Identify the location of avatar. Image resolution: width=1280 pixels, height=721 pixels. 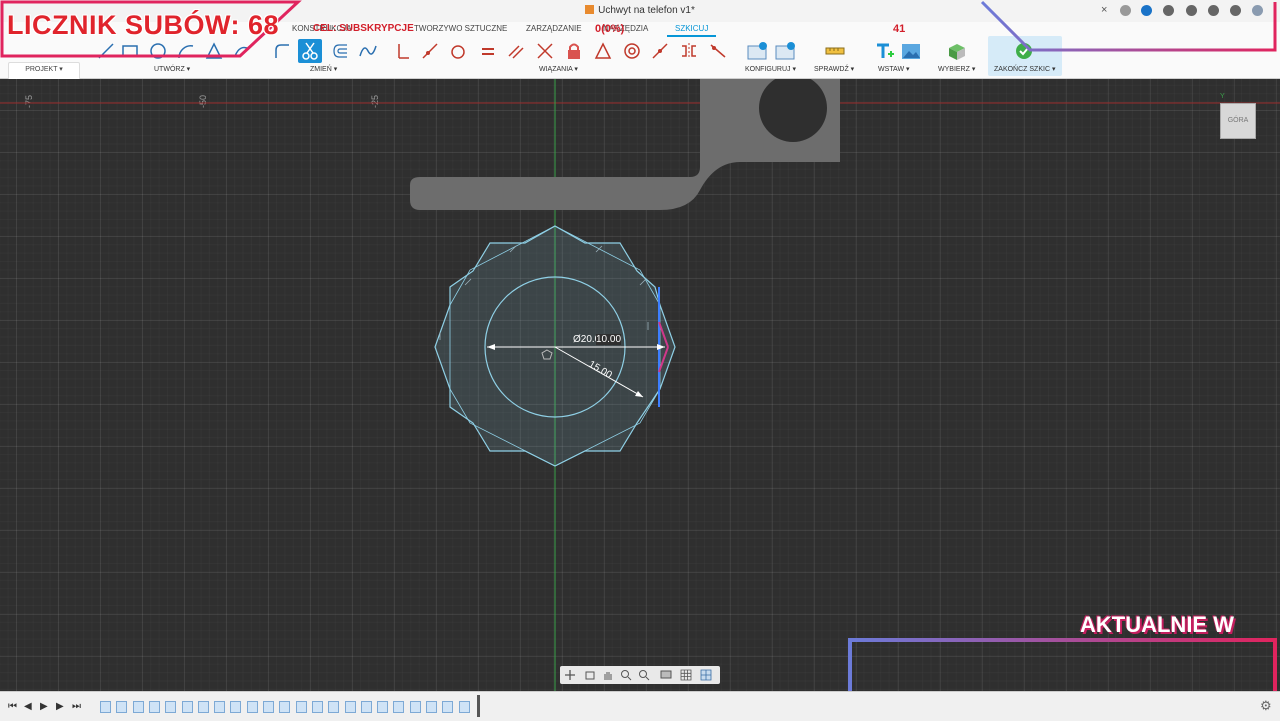
(1257, 10).